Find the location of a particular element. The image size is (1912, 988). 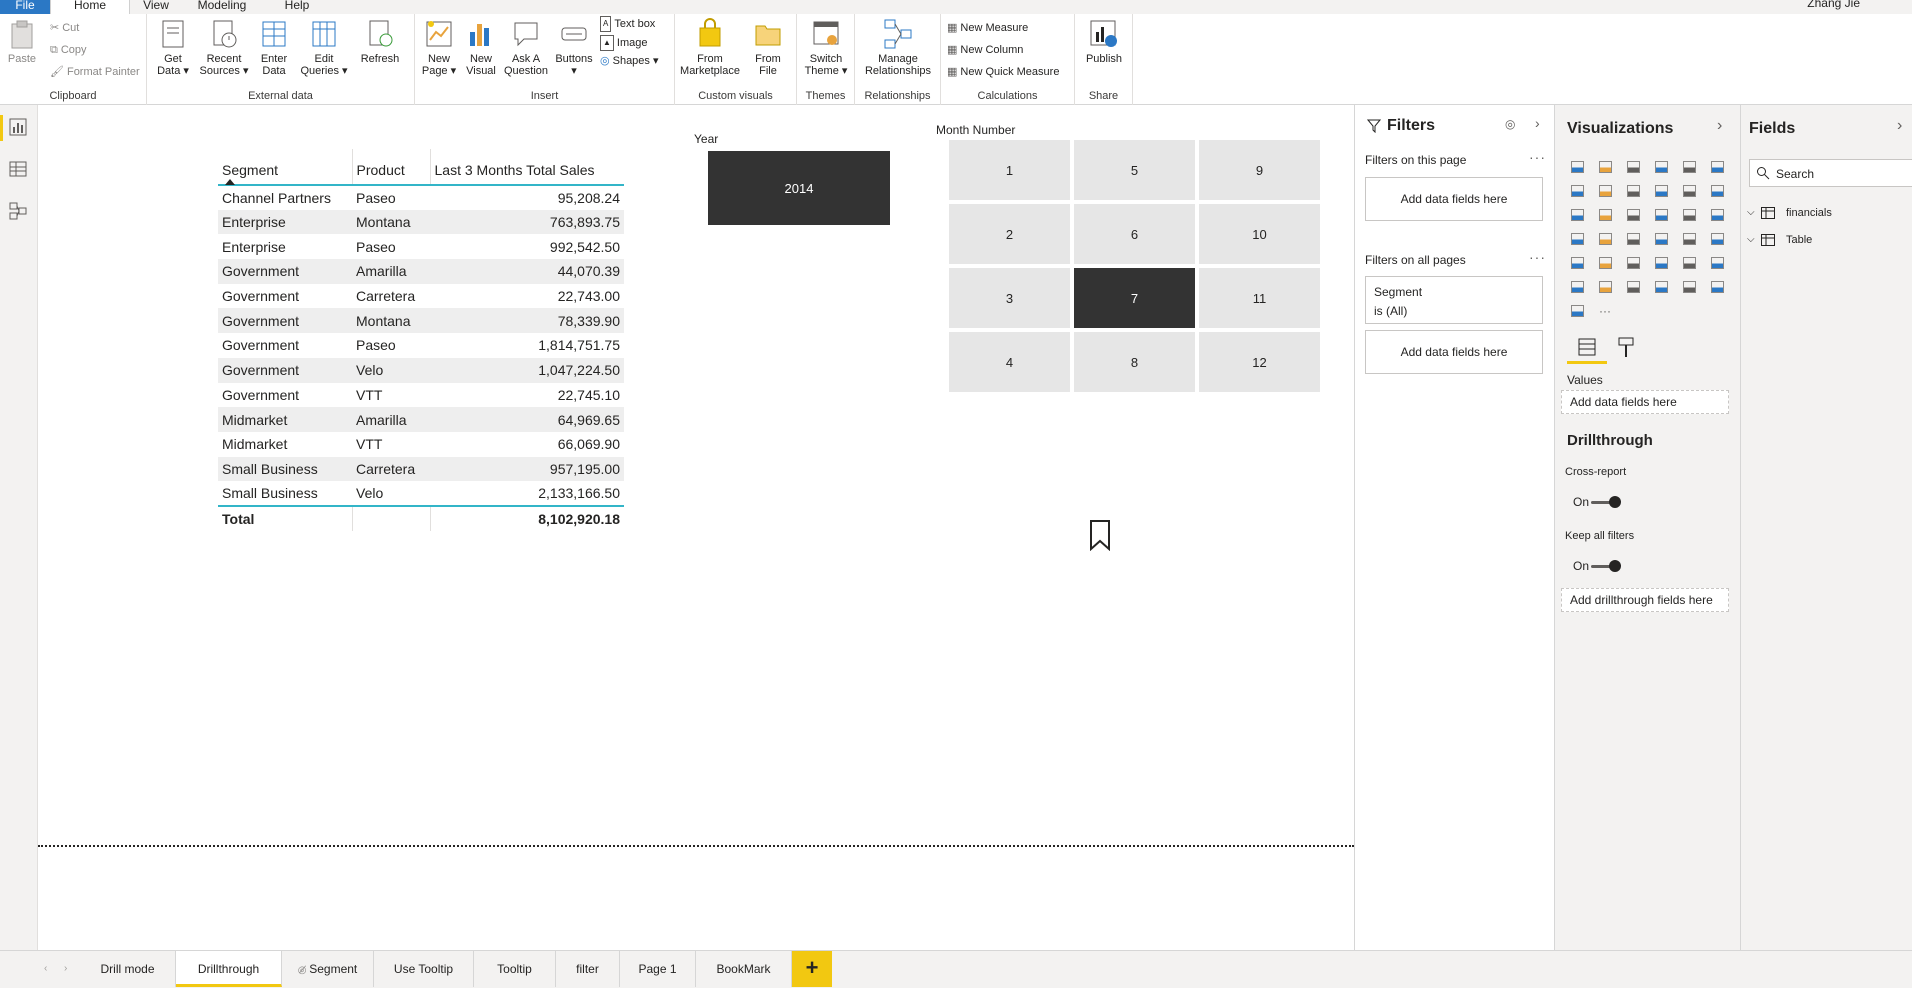

fields-well-icon is located at coordinates (1587, 348).